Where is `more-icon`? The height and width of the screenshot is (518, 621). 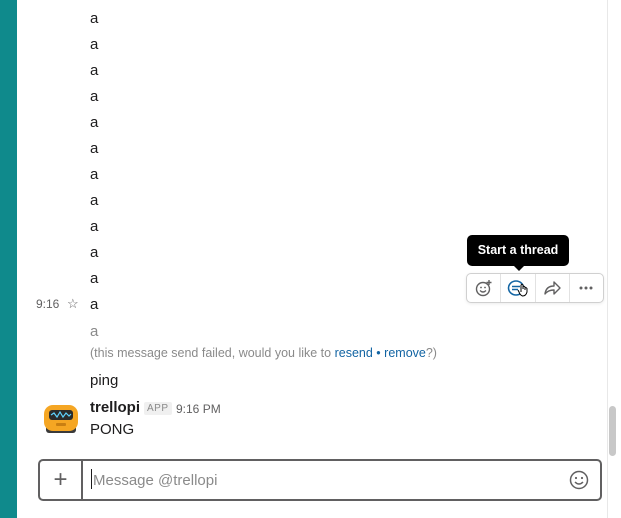
more-icon is located at coordinates (586, 288).